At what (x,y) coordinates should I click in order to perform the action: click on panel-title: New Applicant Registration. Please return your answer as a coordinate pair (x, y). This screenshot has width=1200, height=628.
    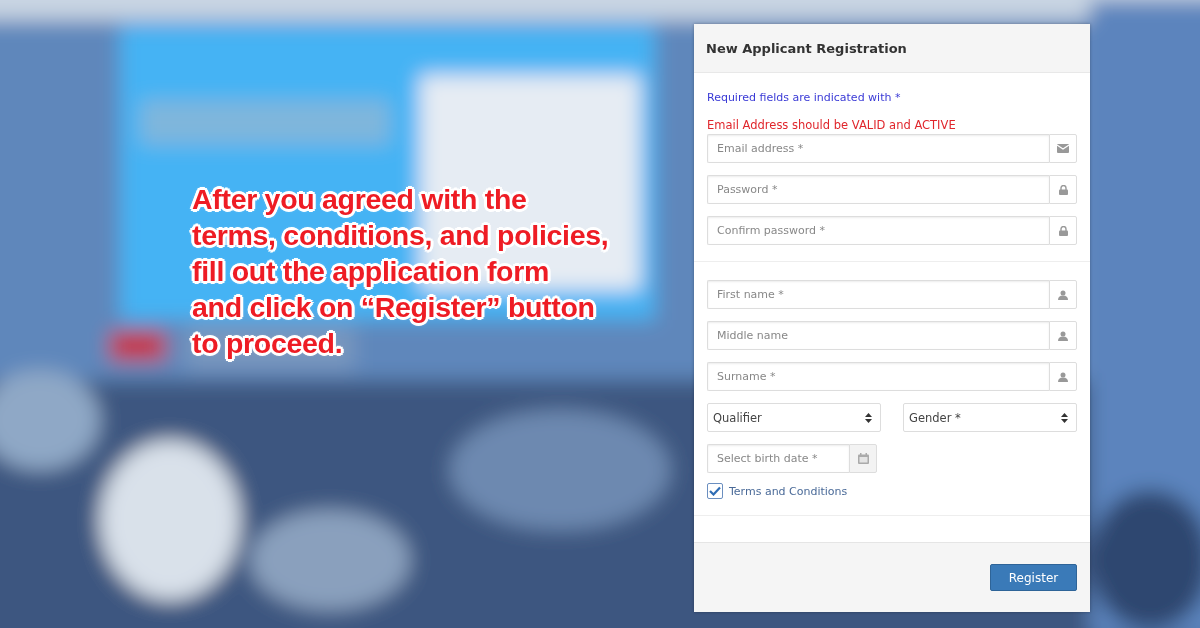
    Looking at the image, I should click on (806, 48).